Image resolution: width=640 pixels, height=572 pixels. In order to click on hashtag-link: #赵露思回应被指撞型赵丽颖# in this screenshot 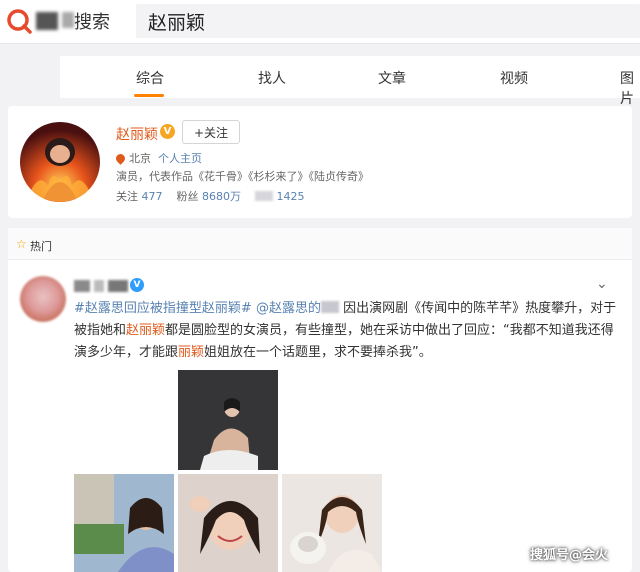, I will do `click(163, 308)`.